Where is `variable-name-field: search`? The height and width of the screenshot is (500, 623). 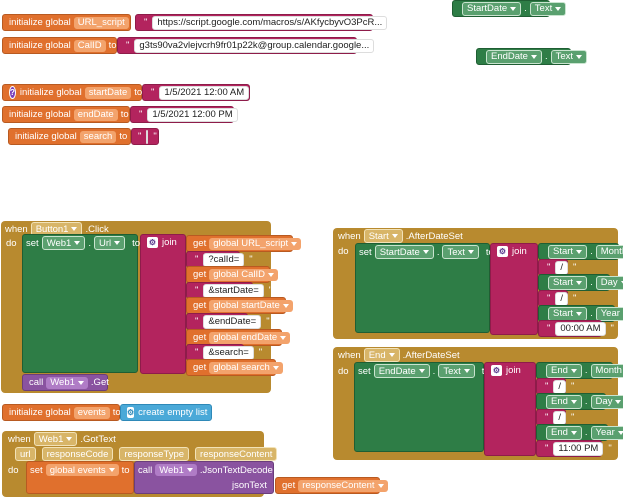
variable-name-field: search is located at coordinates (98, 136).